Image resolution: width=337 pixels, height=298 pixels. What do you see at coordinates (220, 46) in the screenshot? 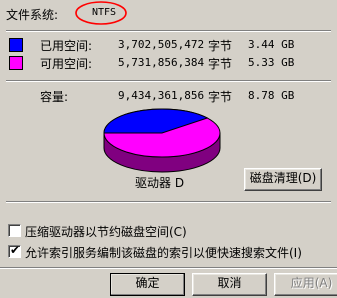
I see `used-unit: 字节` at bounding box center [220, 46].